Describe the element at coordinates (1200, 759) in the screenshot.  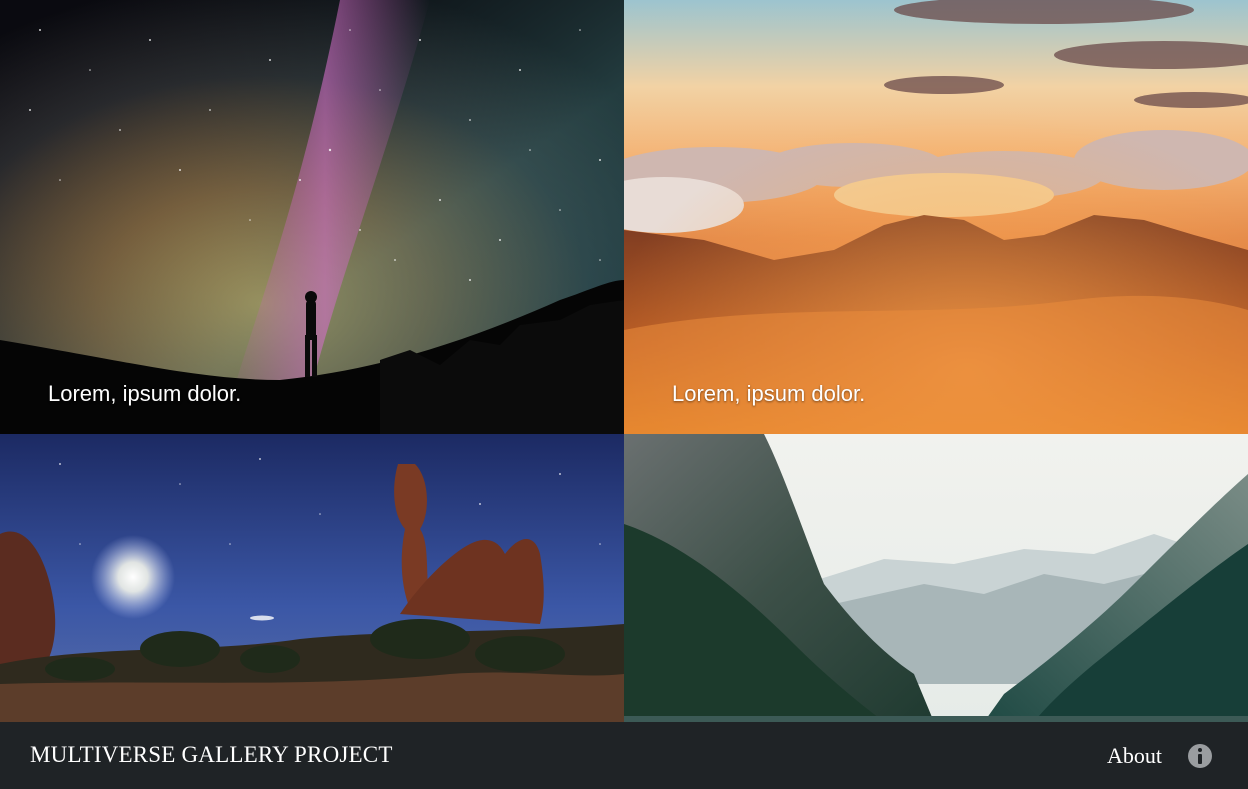
I see `info-icon-bar` at that location.